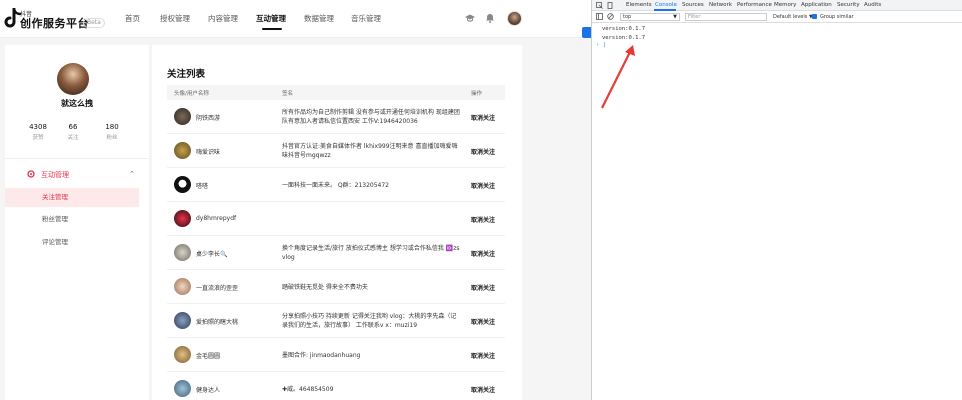 The image size is (962, 400). Describe the element at coordinates (208, 151) in the screenshot. I see `row-username: 嗨爱识味` at that location.